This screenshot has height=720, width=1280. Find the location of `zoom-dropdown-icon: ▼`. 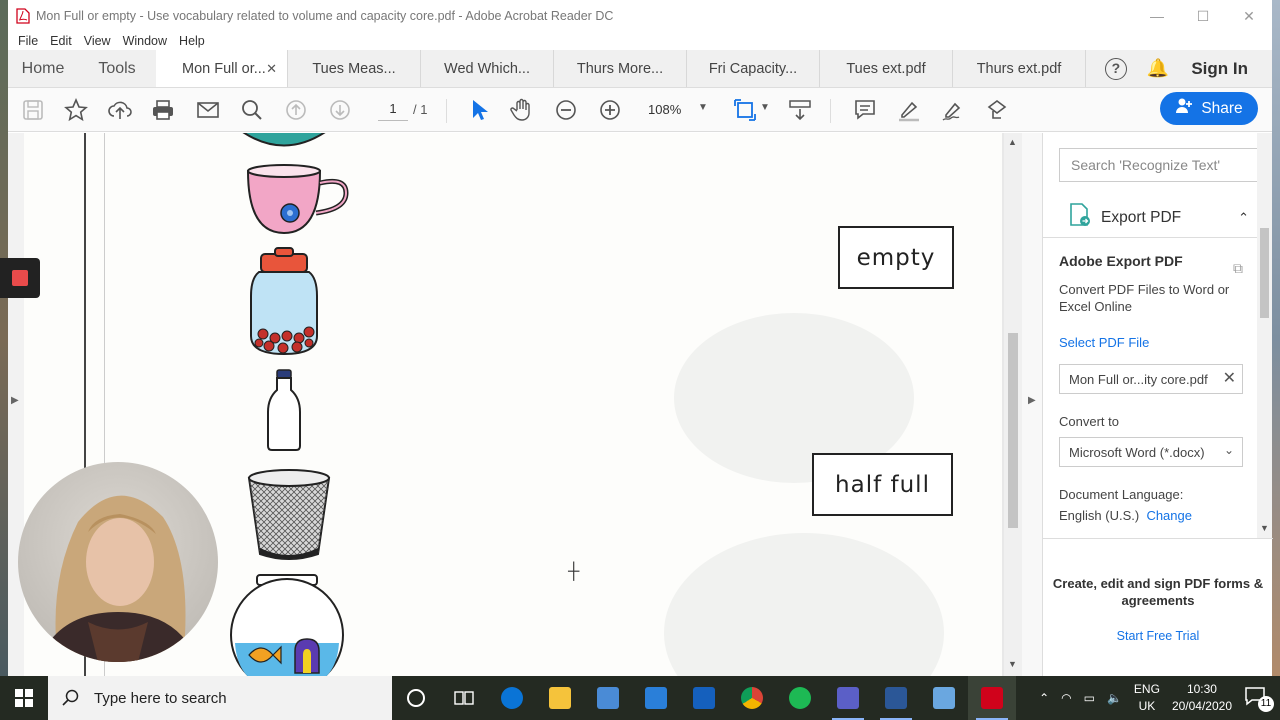

zoom-dropdown-icon: ▼ is located at coordinates (703, 107).